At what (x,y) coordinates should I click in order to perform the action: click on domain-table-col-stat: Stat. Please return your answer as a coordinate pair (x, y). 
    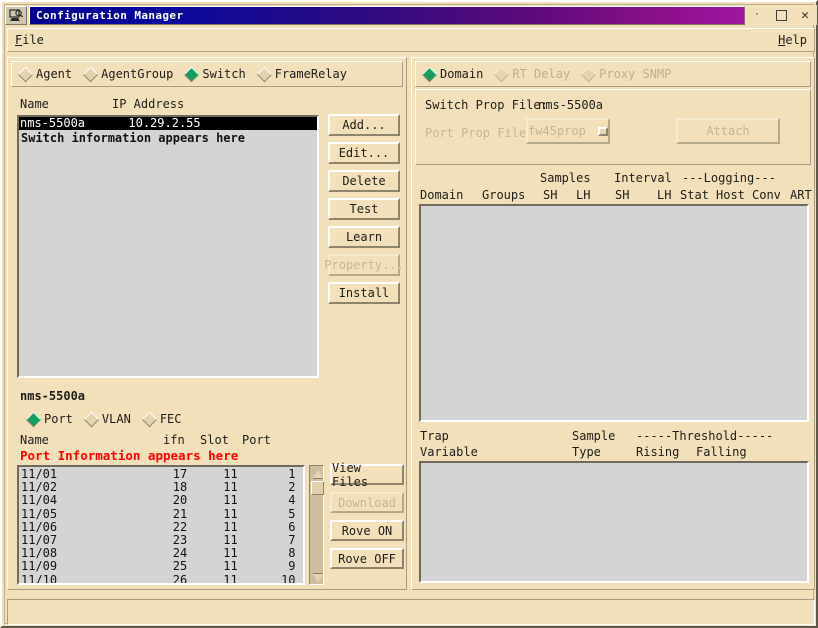
    Looking at the image, I should click on (694, 195).